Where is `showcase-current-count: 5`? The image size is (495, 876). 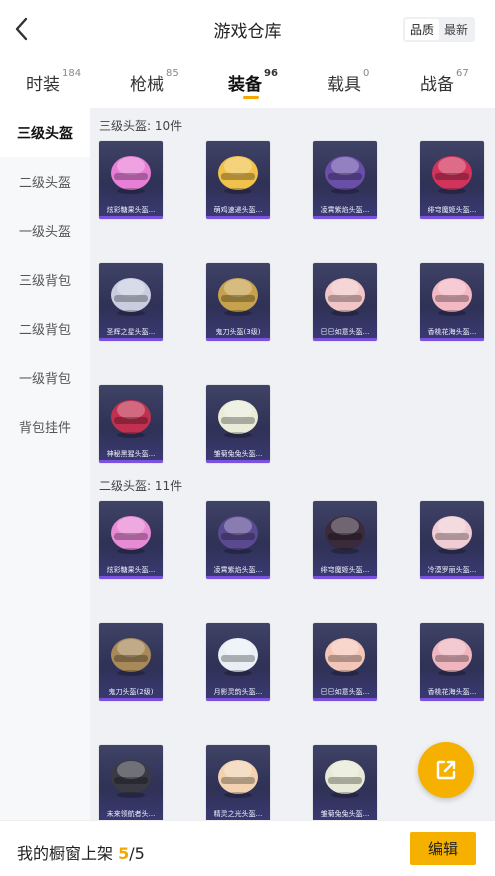 showcase-current-count: 5 is located at coordinates (124, 853).